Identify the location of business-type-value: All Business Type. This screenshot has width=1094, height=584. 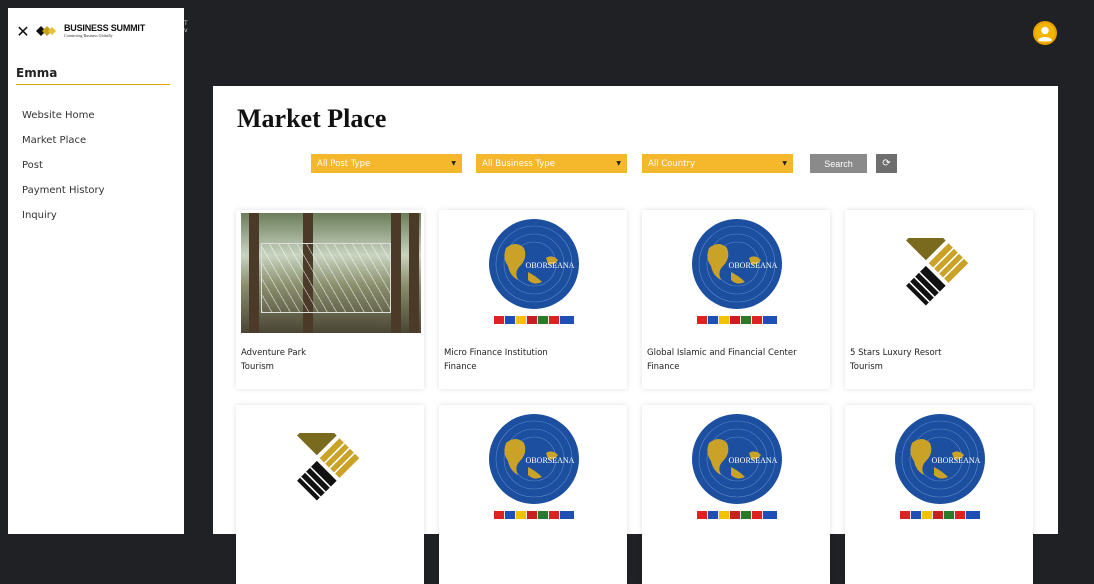
(518, 163).